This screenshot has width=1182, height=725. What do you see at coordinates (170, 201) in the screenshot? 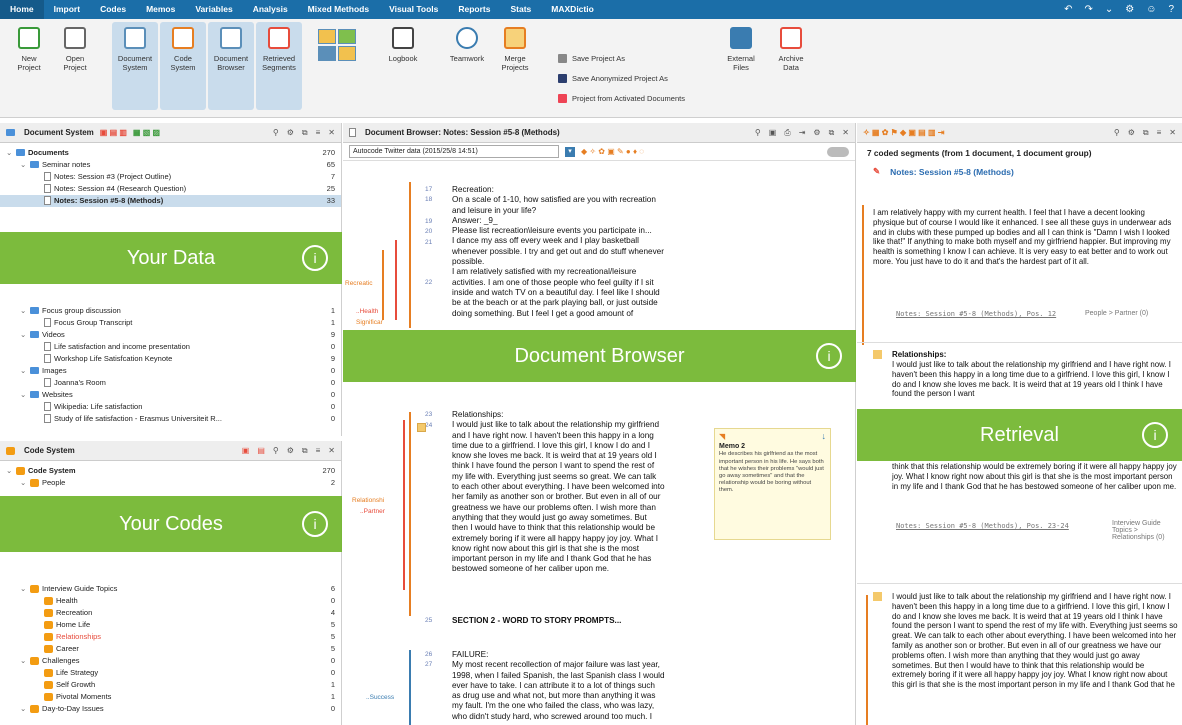
I see `doc-tree-item: Notes: Session #5-8 (Methods) 33` at bounding box center [170, 201].